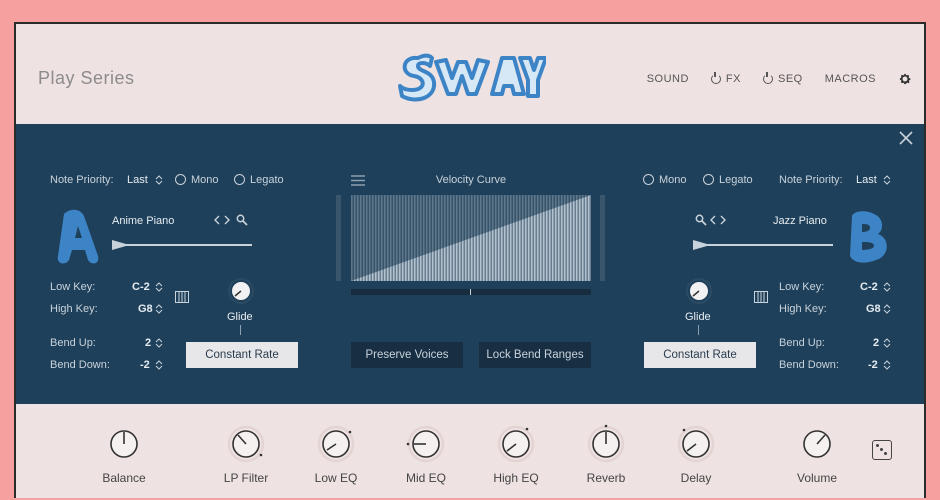  What do you see at coordinates (866, 180) in the screenshot?
I see `right-note-priority-value: Last` at bounding box center [866, 180].